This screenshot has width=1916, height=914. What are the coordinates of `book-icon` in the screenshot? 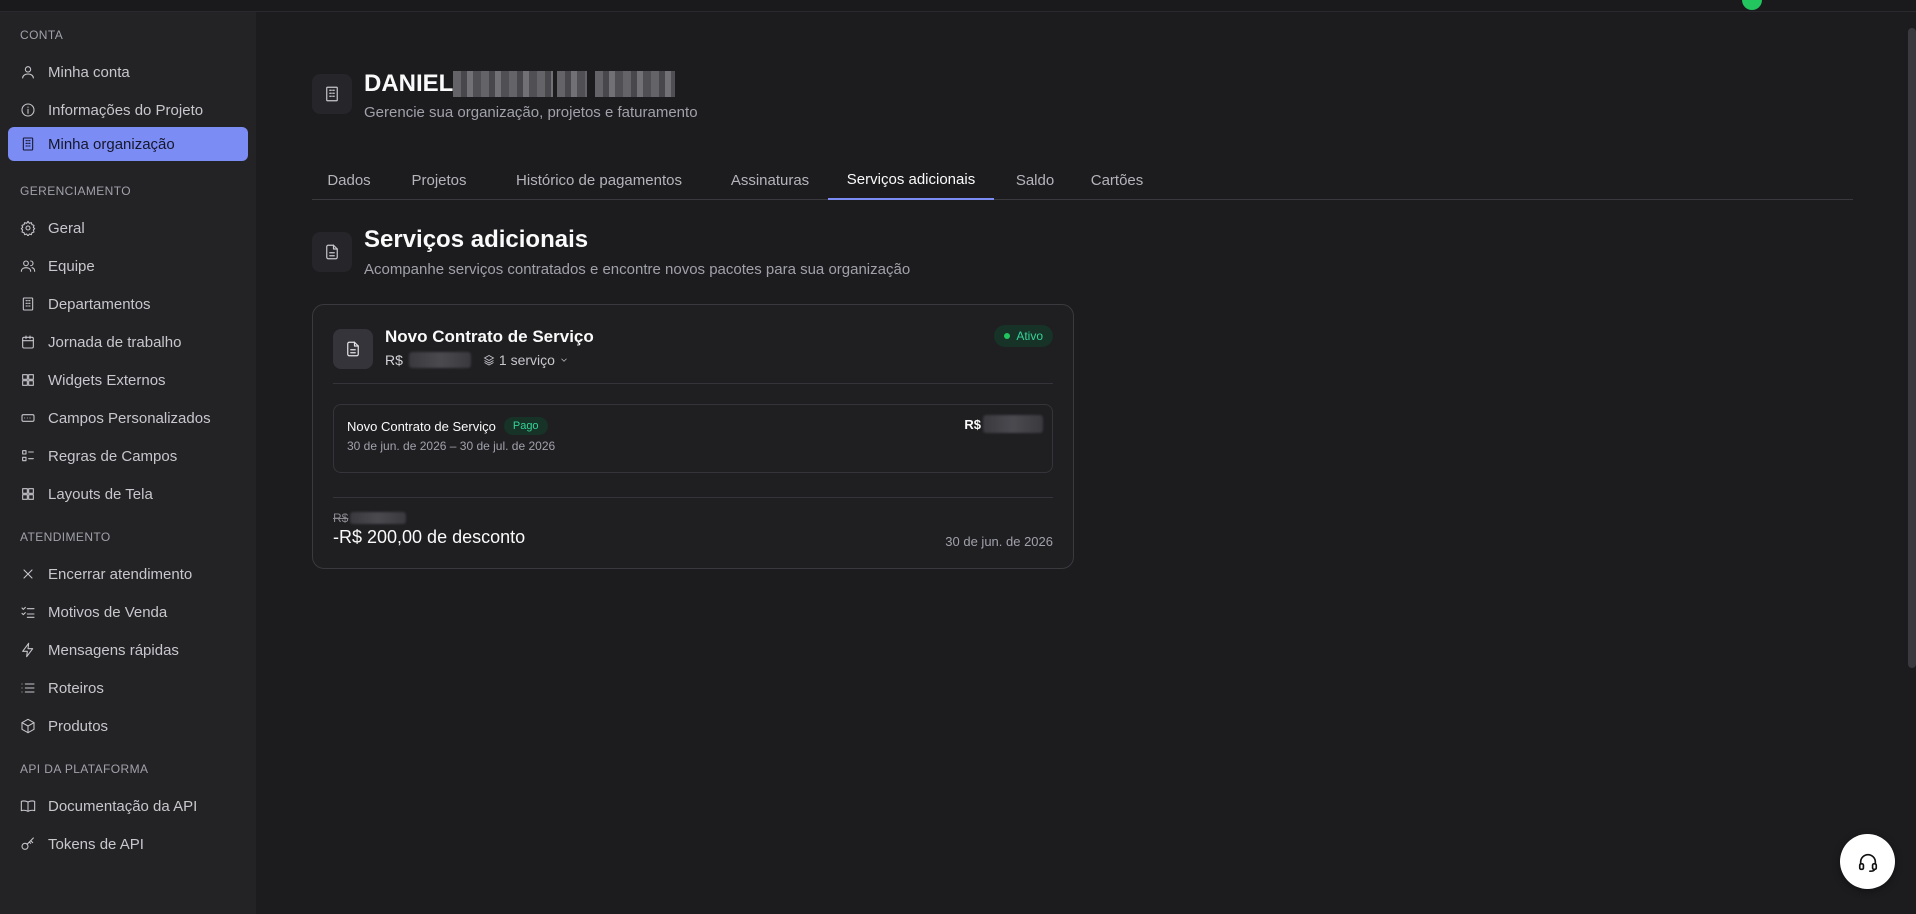 It's located at (28, 806).